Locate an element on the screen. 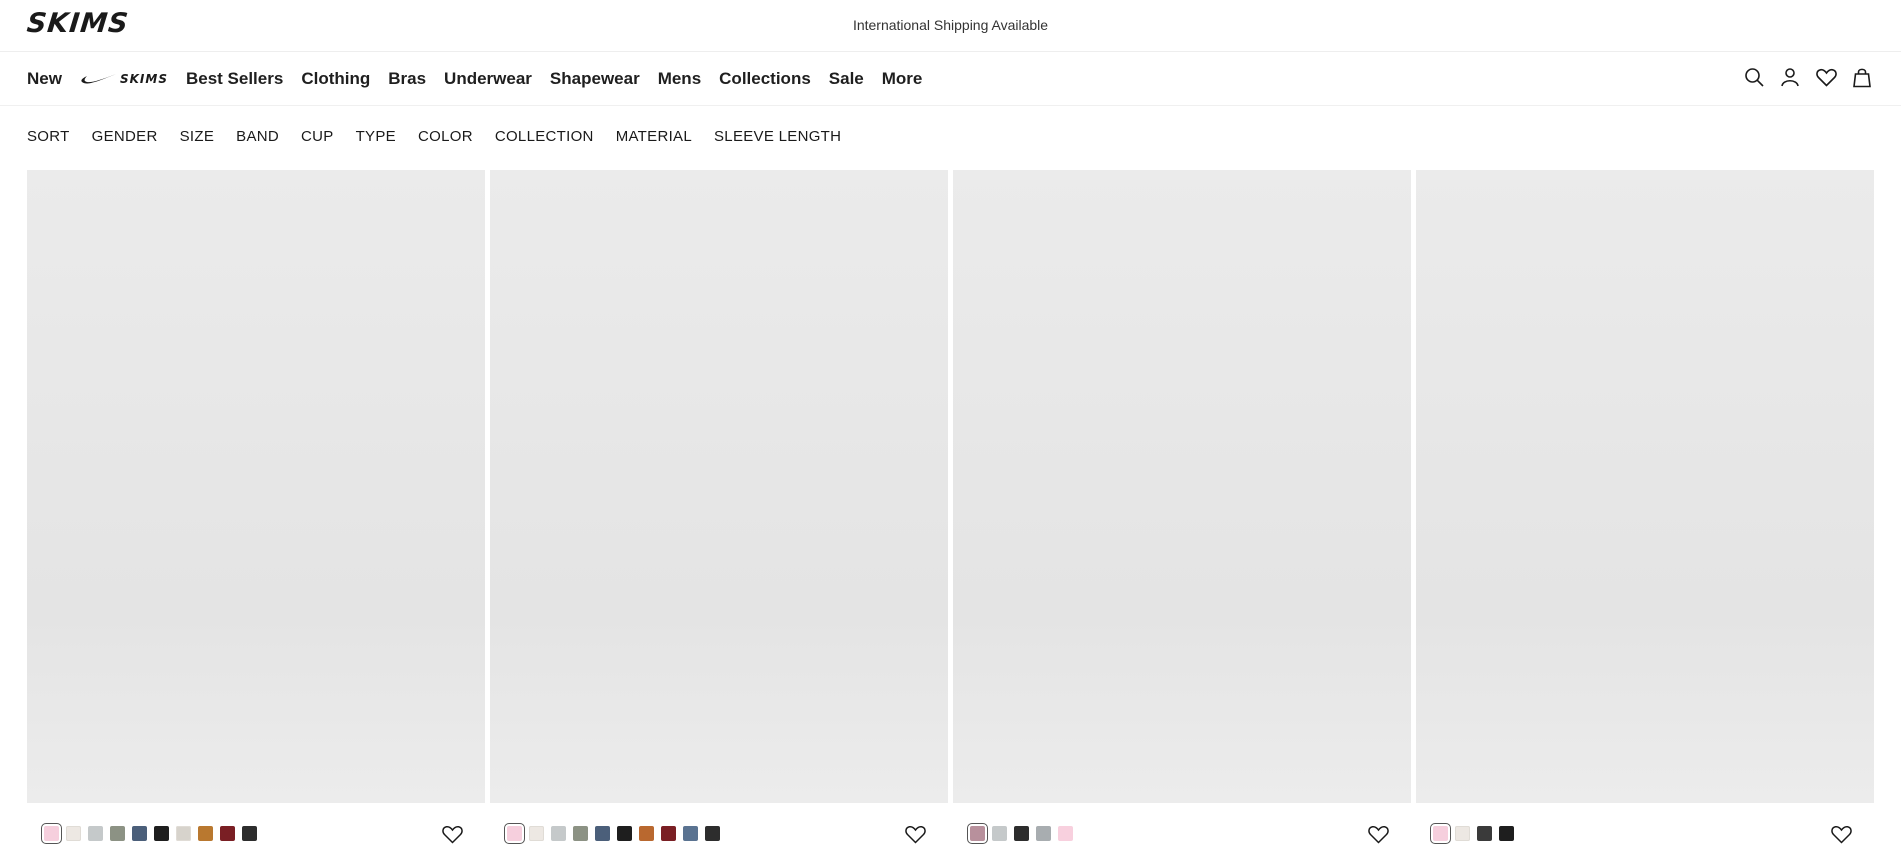 This screenshot has width=1901, height=863. shipping-announcement: International Shipping Available is located at coordinates (950, 25).